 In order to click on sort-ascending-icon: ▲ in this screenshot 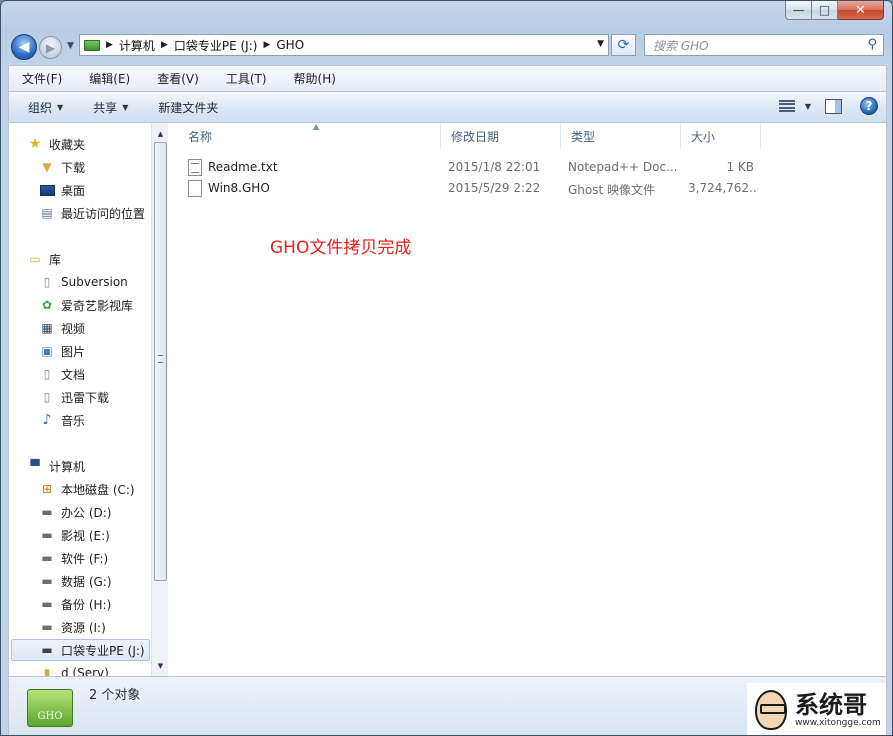, I will do `click(316, 126)`.